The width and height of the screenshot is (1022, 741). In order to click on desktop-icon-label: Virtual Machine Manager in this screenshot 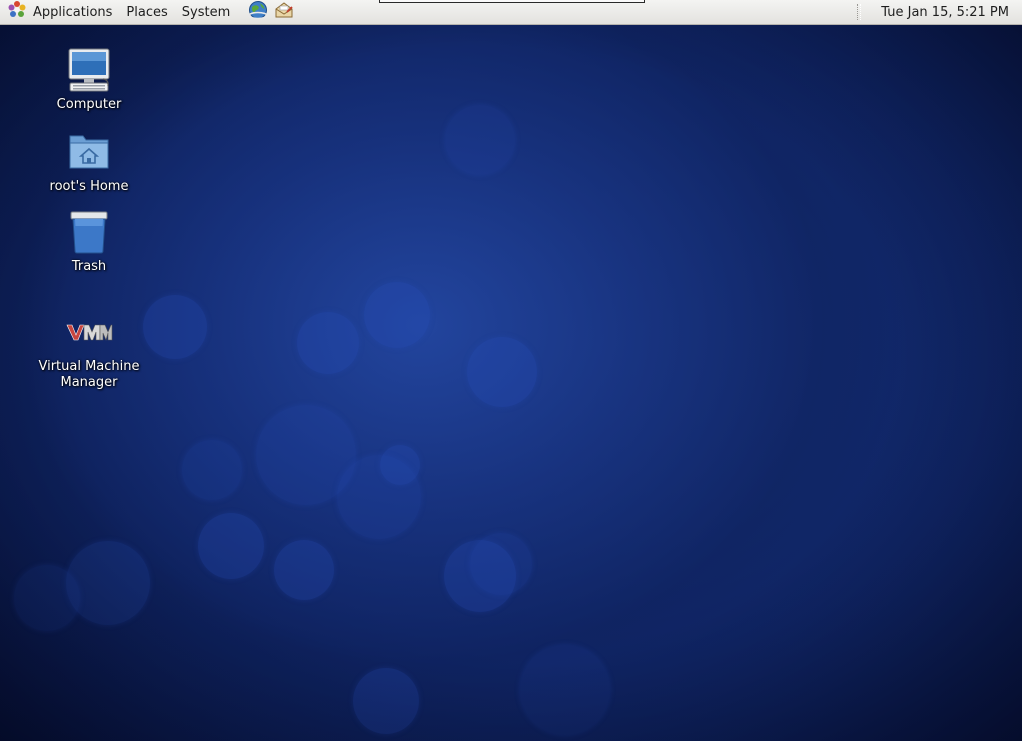, I will do `click(89, 374)`.